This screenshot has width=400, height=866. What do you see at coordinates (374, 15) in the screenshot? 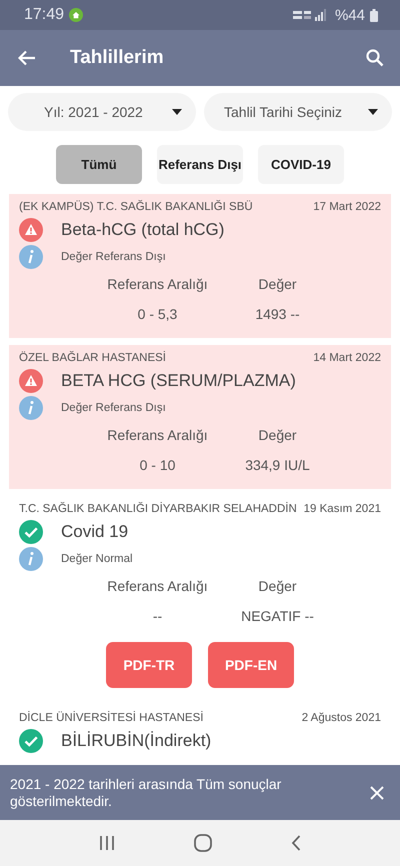
I see `battery-icon` at bounding box center [374, 15].